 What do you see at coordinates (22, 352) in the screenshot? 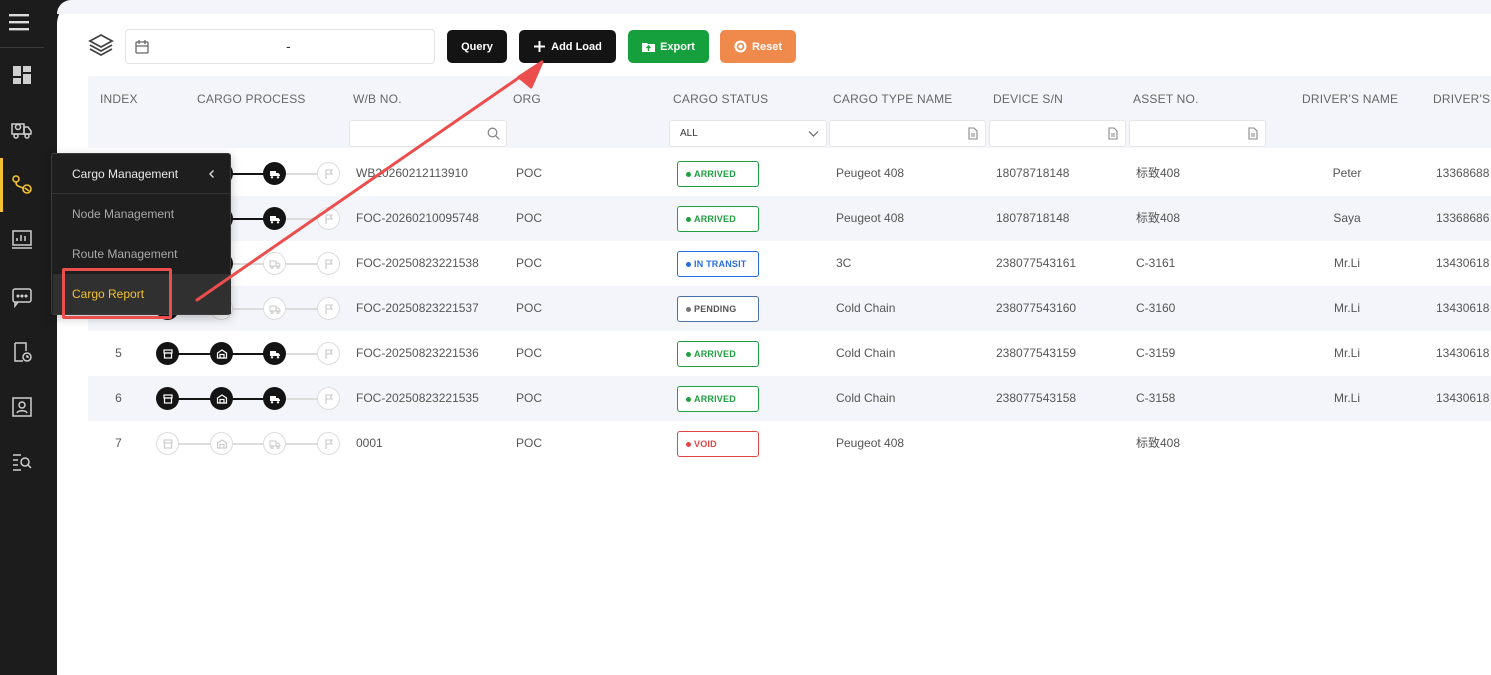
I see `schedule-doc-icon` at bounding box center [22, 352].